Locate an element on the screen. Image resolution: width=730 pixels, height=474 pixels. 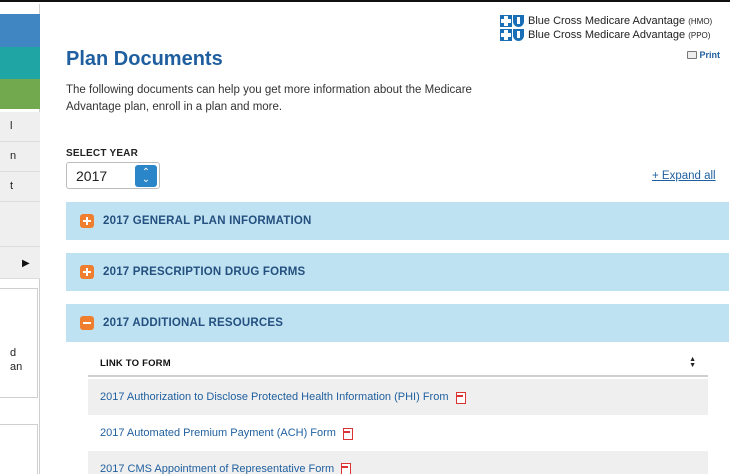
sidebar-box: d an is located at coordinates (19, 343).